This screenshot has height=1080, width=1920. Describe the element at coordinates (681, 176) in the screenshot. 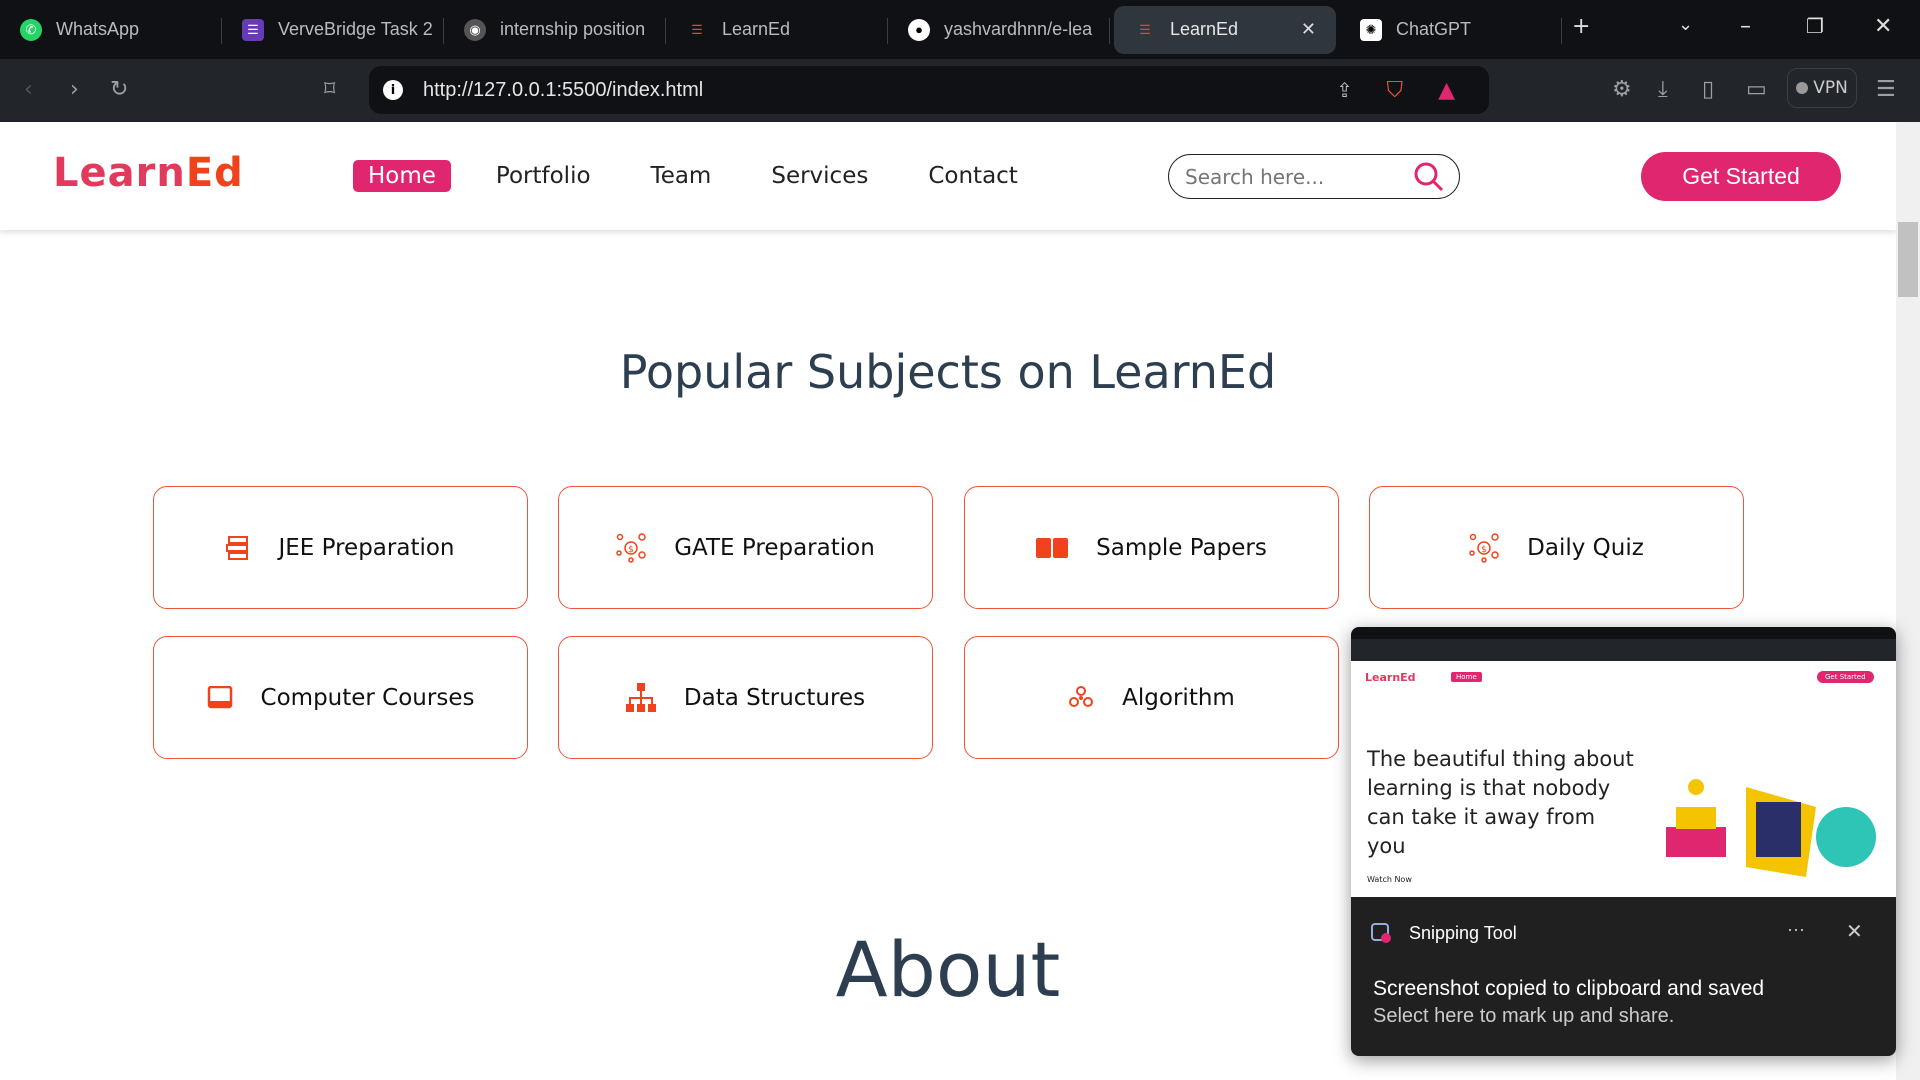

I see `nav-team: Team` at that location.